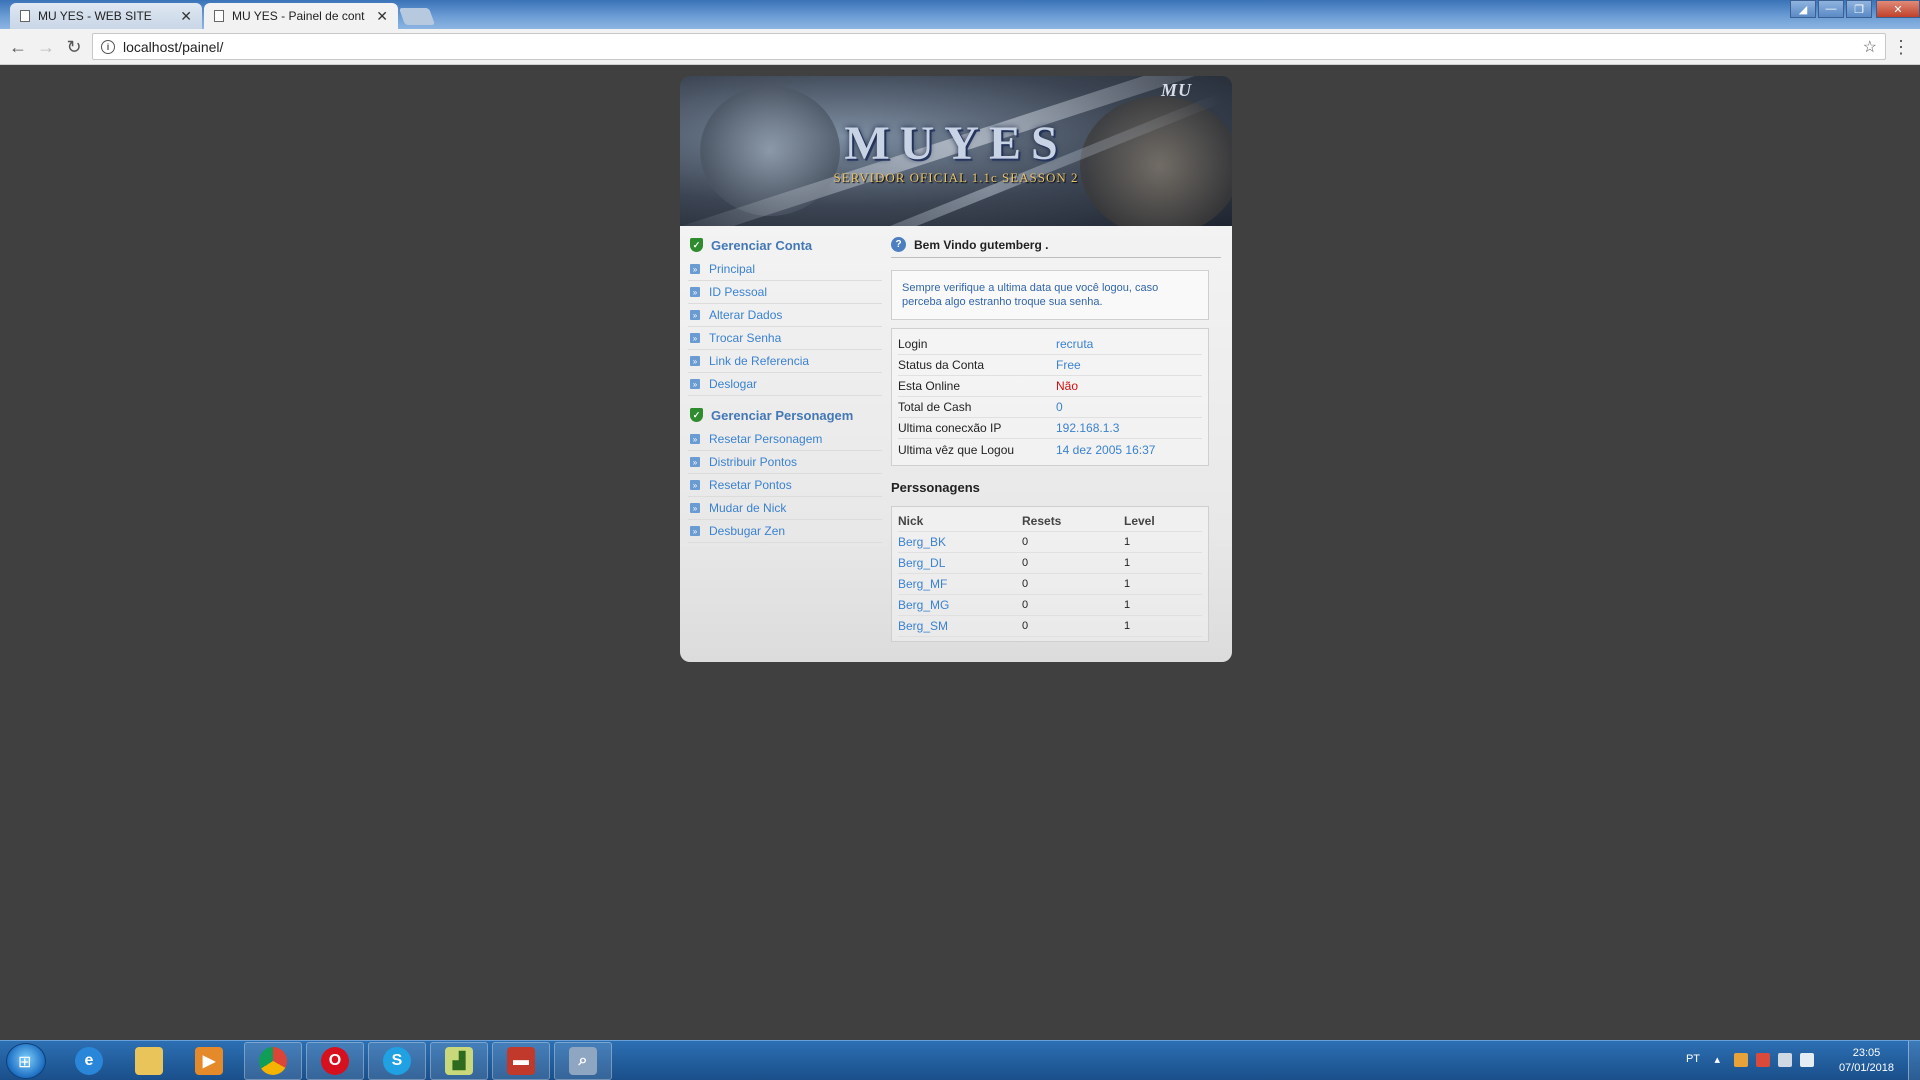 This screenshot has height=1080, width=1920. I want to click on chrome-icon, so click(273, 1061).